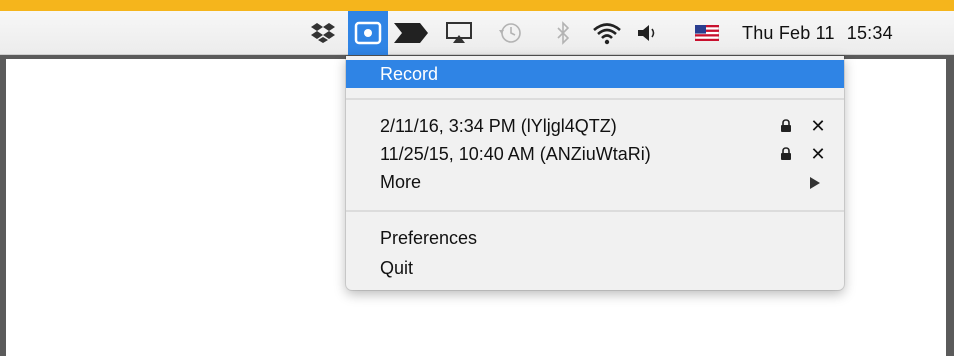  I want to click on menubar-clock: Thu Feb 11 15:34, so click(817, 33).